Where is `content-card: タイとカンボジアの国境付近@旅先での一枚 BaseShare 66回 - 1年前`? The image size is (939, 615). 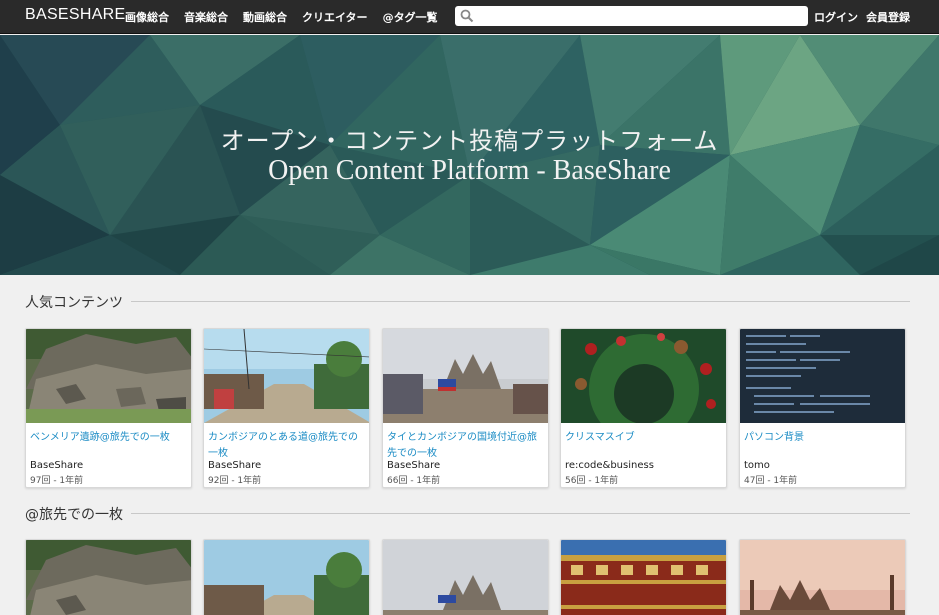
content-card: タイとカンボジアの国境付近@旅先での一枚 BaseShare 66回 - 1年前 is located at coordinates (465, 408).